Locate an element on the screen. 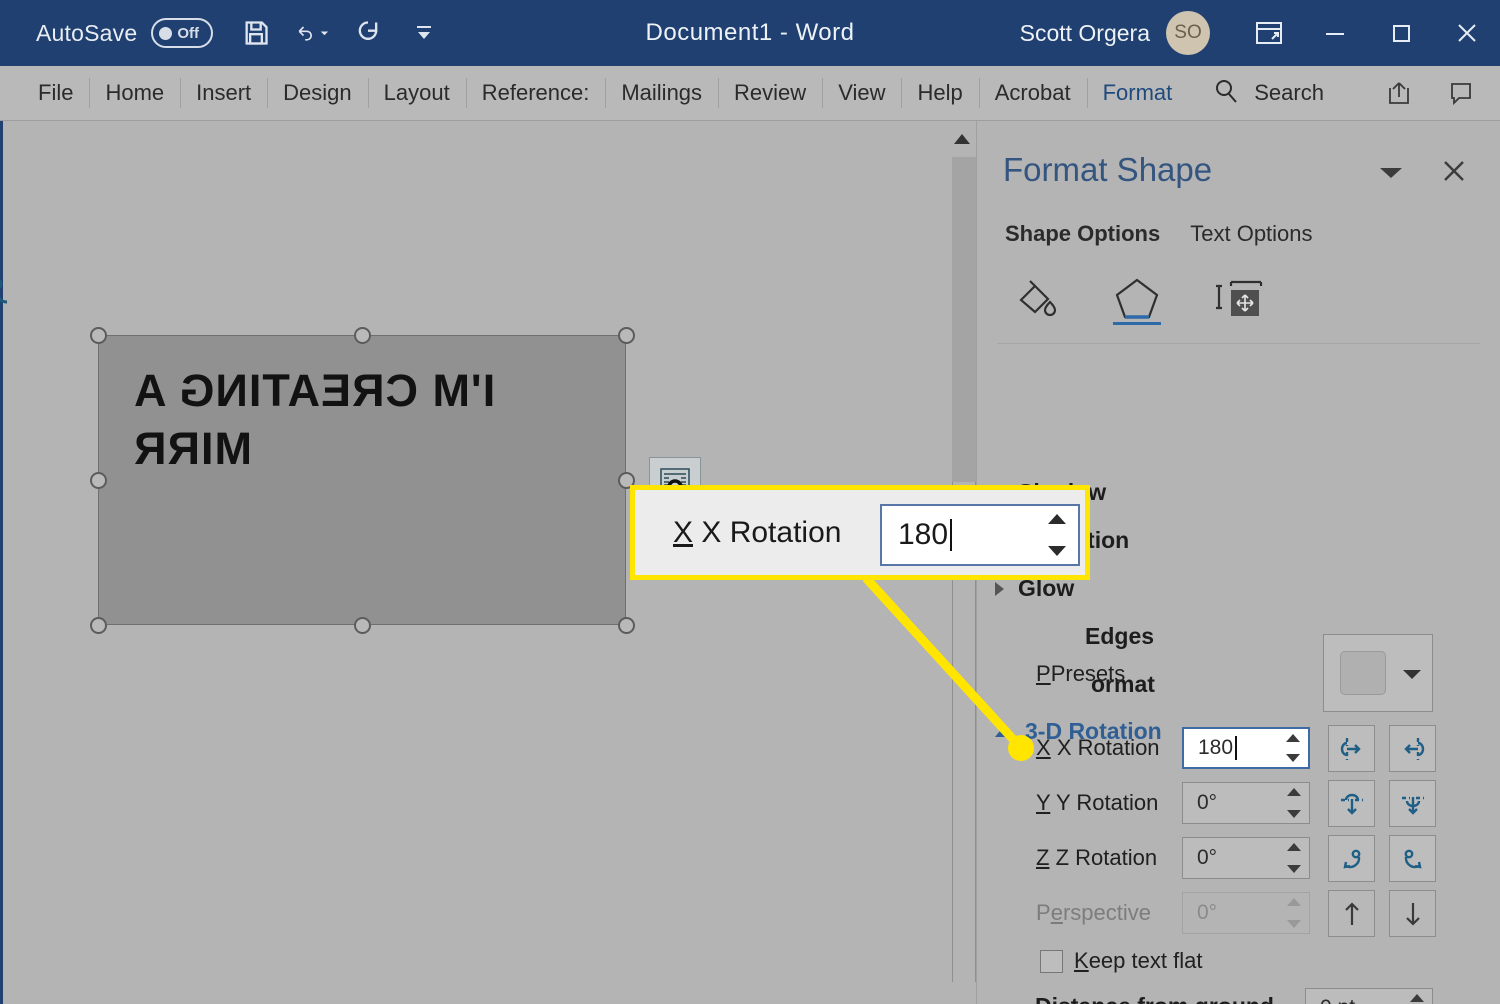 The image size is (1500, 1004). perspective-value: 0° is located at coordinates (1207, 912).